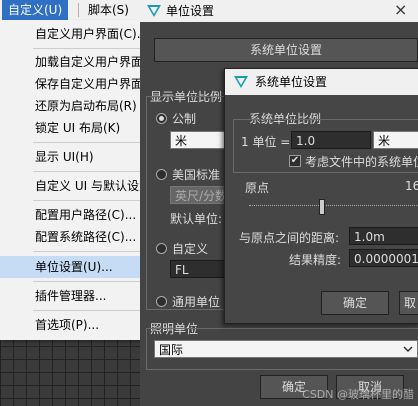 The height and width of the screenshot is (406, 418). What do you see at coordinates (383, 236) in the screenshot?
I see `distance-field: 1.0m` at bounding box center [383, 236].